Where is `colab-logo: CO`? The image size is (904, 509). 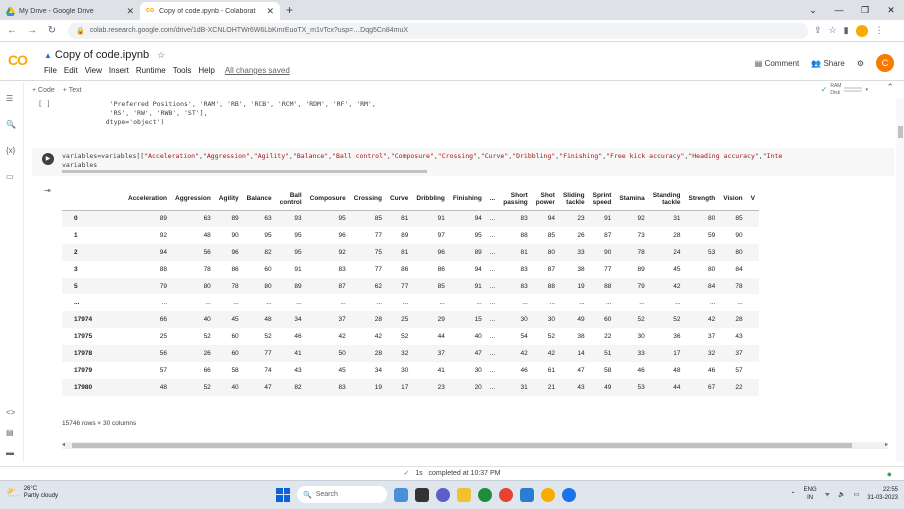 colab-logo: CO is located at coordinates (18, 60).